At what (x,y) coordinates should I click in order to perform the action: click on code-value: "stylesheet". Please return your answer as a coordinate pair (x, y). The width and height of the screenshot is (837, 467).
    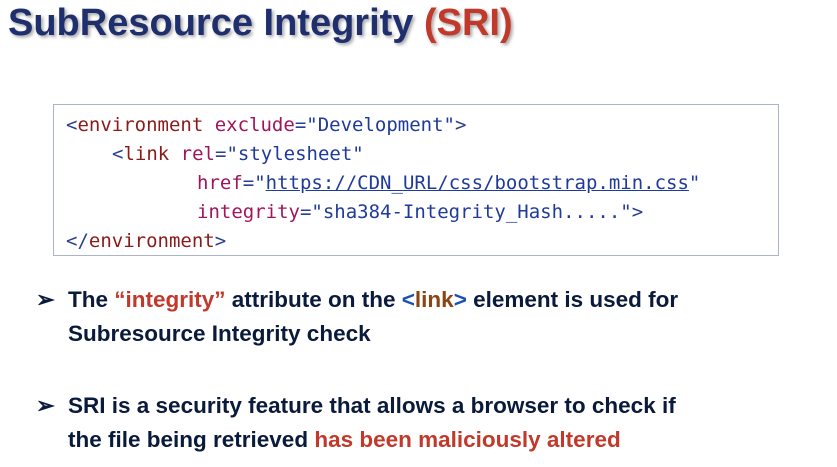
    Looking at the image, I should click on (295, 154).